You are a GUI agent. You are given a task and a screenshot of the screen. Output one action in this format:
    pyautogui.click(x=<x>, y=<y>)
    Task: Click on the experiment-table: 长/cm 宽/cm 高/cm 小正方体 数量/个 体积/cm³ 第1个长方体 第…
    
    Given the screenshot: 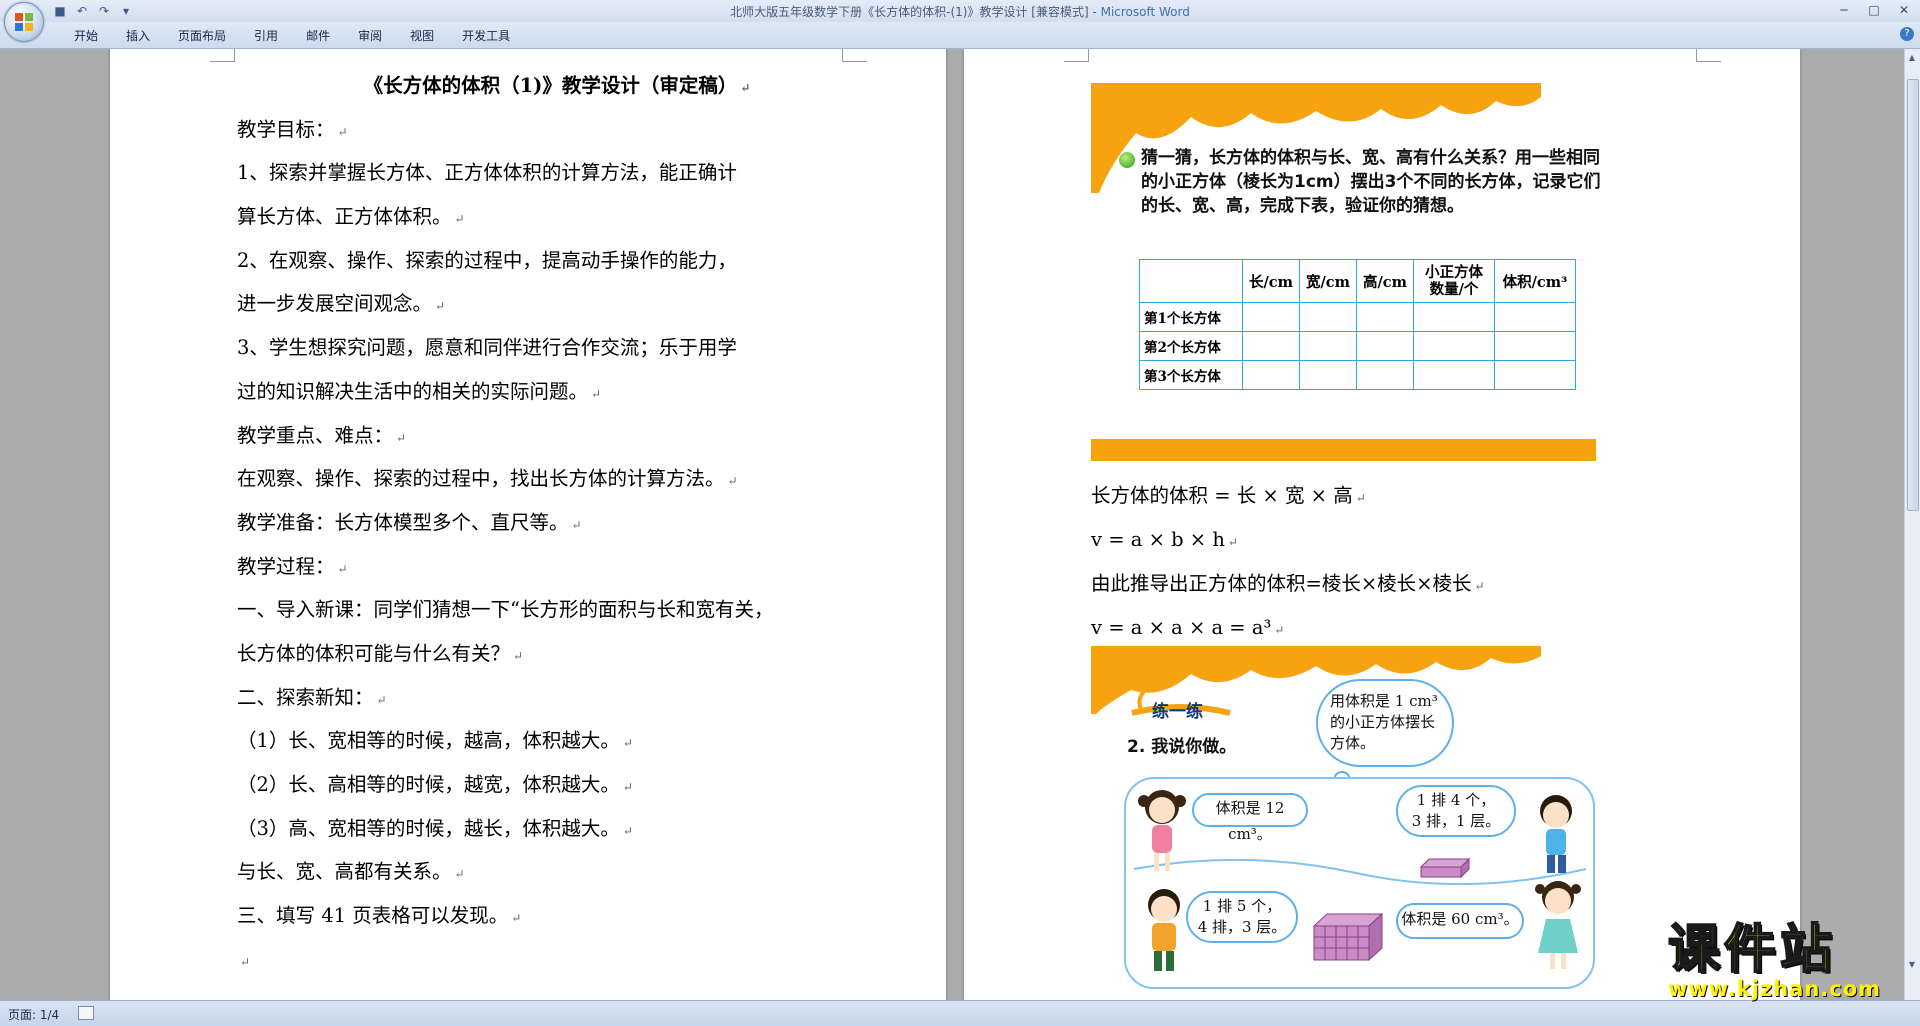 What is the action you would take?
    pyautogui.click(x=1357, y=324)
    